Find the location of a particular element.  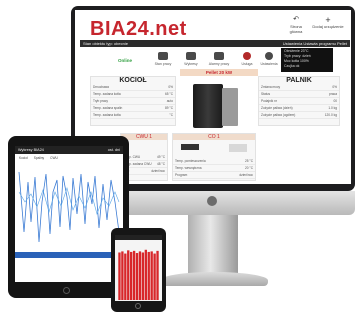

row-value: auto is located at coordinates (169, 101).